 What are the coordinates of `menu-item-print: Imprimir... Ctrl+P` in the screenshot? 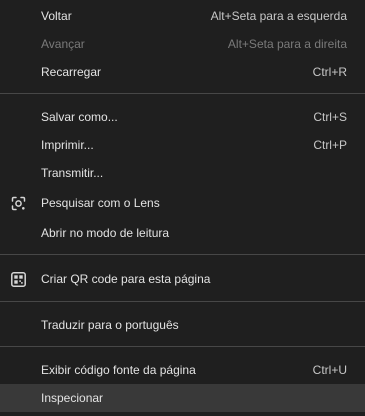 It's located at (182, 145).